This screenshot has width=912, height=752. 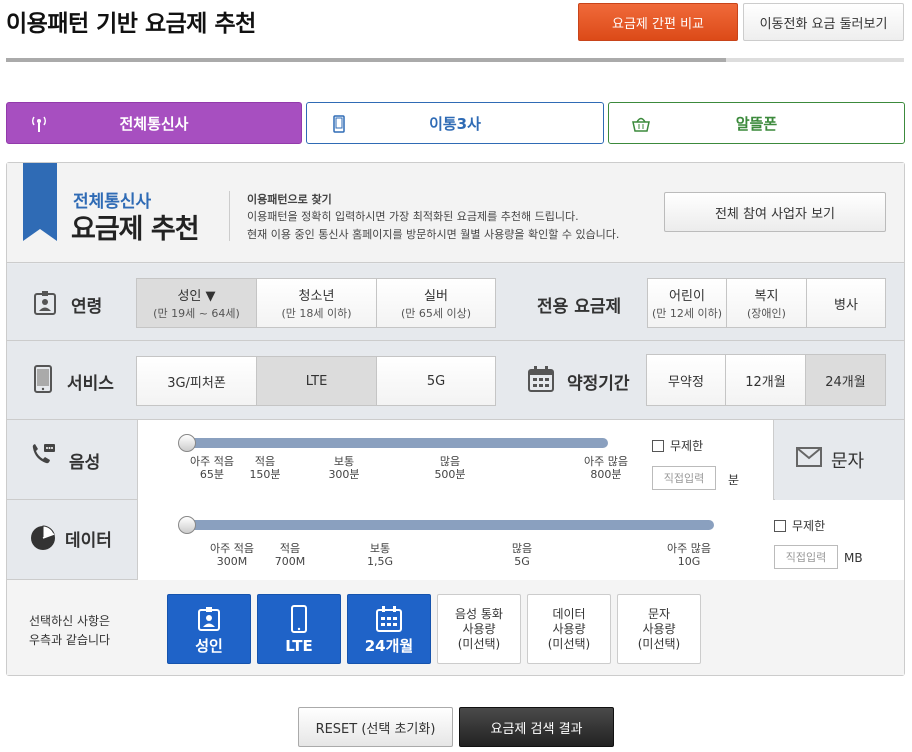 I want to click on data-slider-track, so click(x=450, y=525).